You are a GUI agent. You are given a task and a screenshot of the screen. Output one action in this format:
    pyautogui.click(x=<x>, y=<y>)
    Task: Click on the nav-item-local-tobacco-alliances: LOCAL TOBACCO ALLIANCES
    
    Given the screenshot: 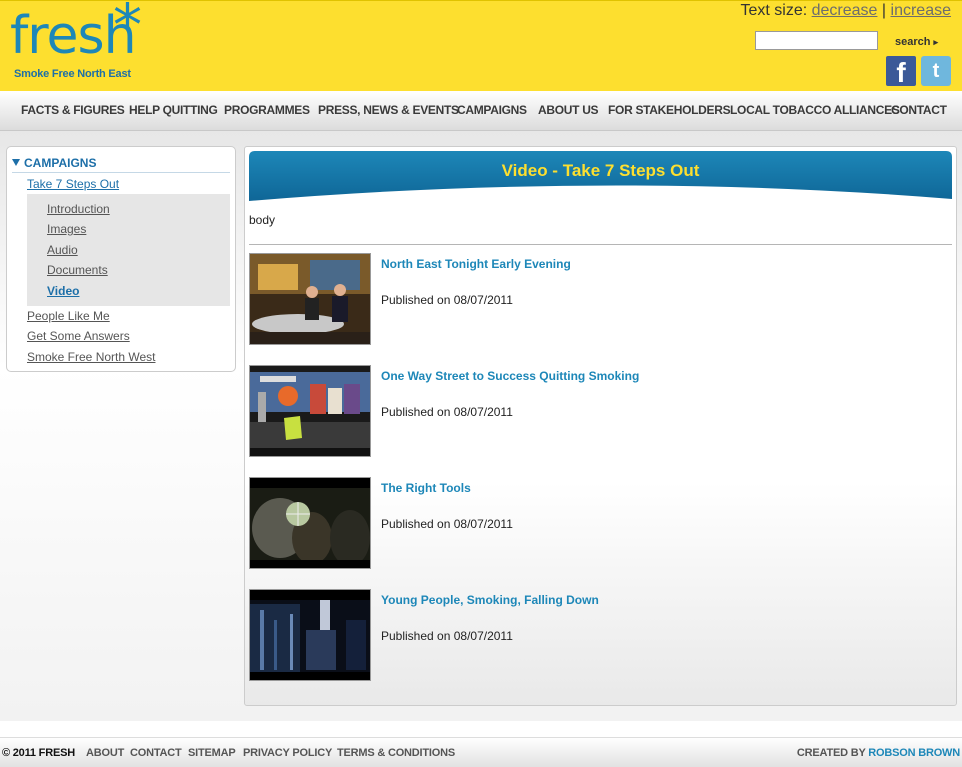 What is the action you would take?
    pyautogui.click(x=815, y=110)
    